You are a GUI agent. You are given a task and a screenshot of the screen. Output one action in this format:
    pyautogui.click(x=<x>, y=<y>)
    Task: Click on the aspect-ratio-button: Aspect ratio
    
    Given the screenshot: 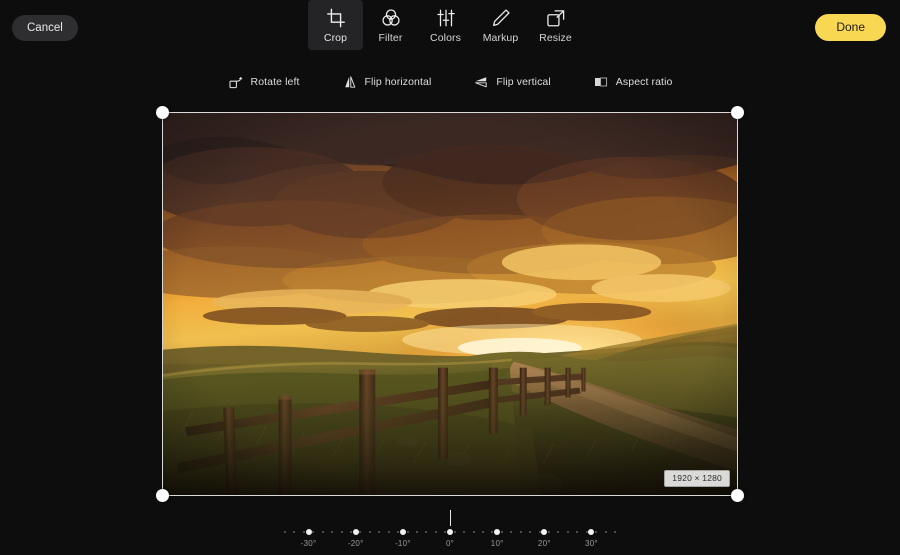 What is the action you would take?
    pyautogui.click(x=633, y=82)
    